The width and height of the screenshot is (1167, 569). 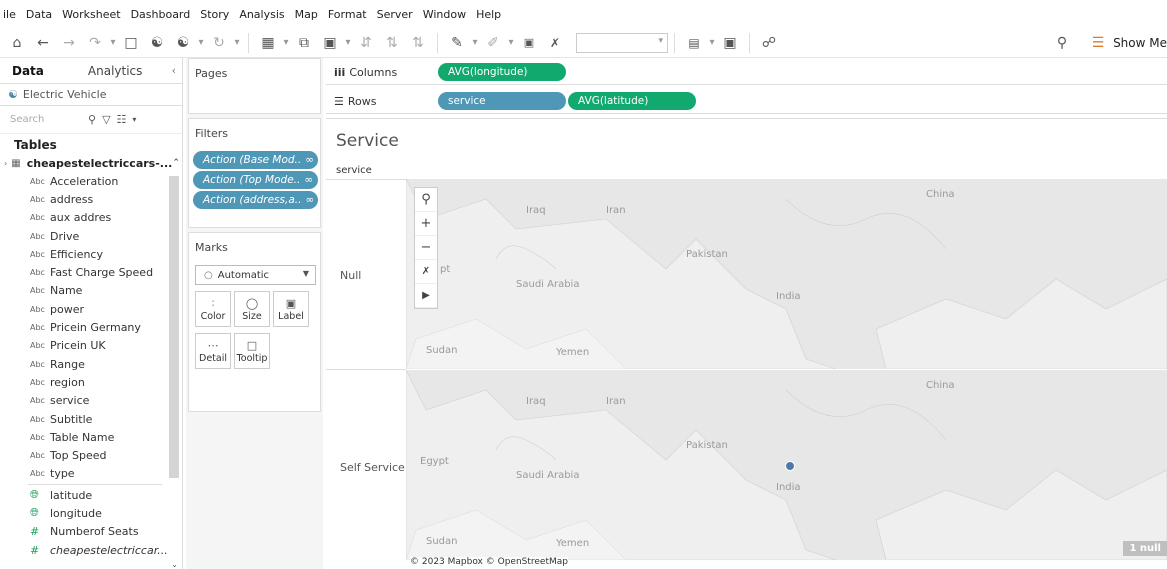 I want to click on null-indicator: 1 null, so click(x=1145, y=548).